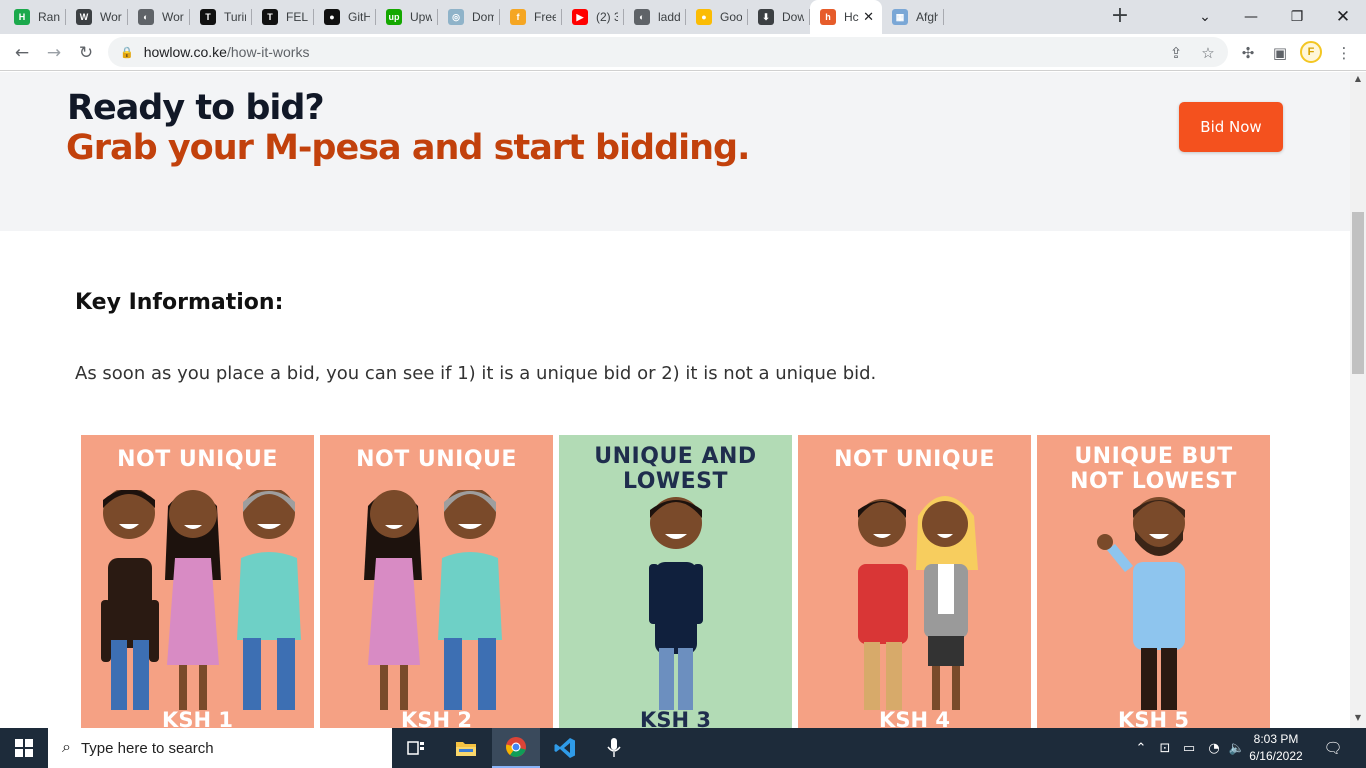 The width and height of the screenshot is (1366, 768). What do you see at coordinates (469, 17) in the screenshot?
I see `browser-tab: ◎ Doma` at bounding box center [469, 17].